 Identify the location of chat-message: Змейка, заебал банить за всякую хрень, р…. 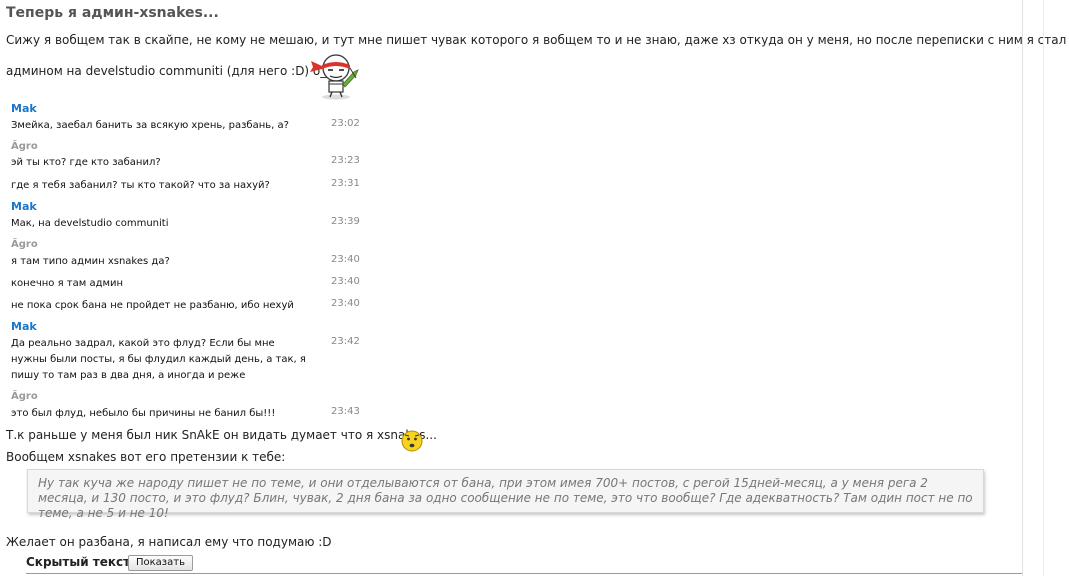
(150, 125).